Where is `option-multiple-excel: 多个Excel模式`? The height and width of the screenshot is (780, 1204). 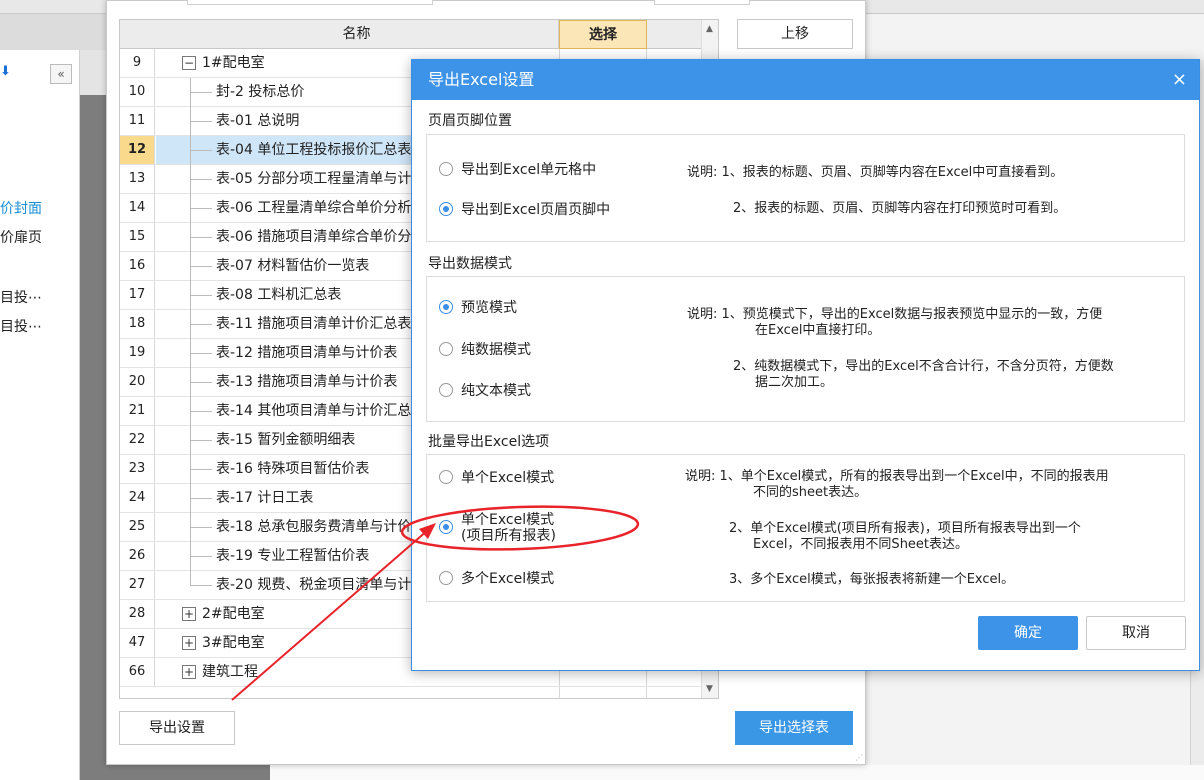
option-multiple-excel: 多个Excel模式 is located at coordinates (496, 579).